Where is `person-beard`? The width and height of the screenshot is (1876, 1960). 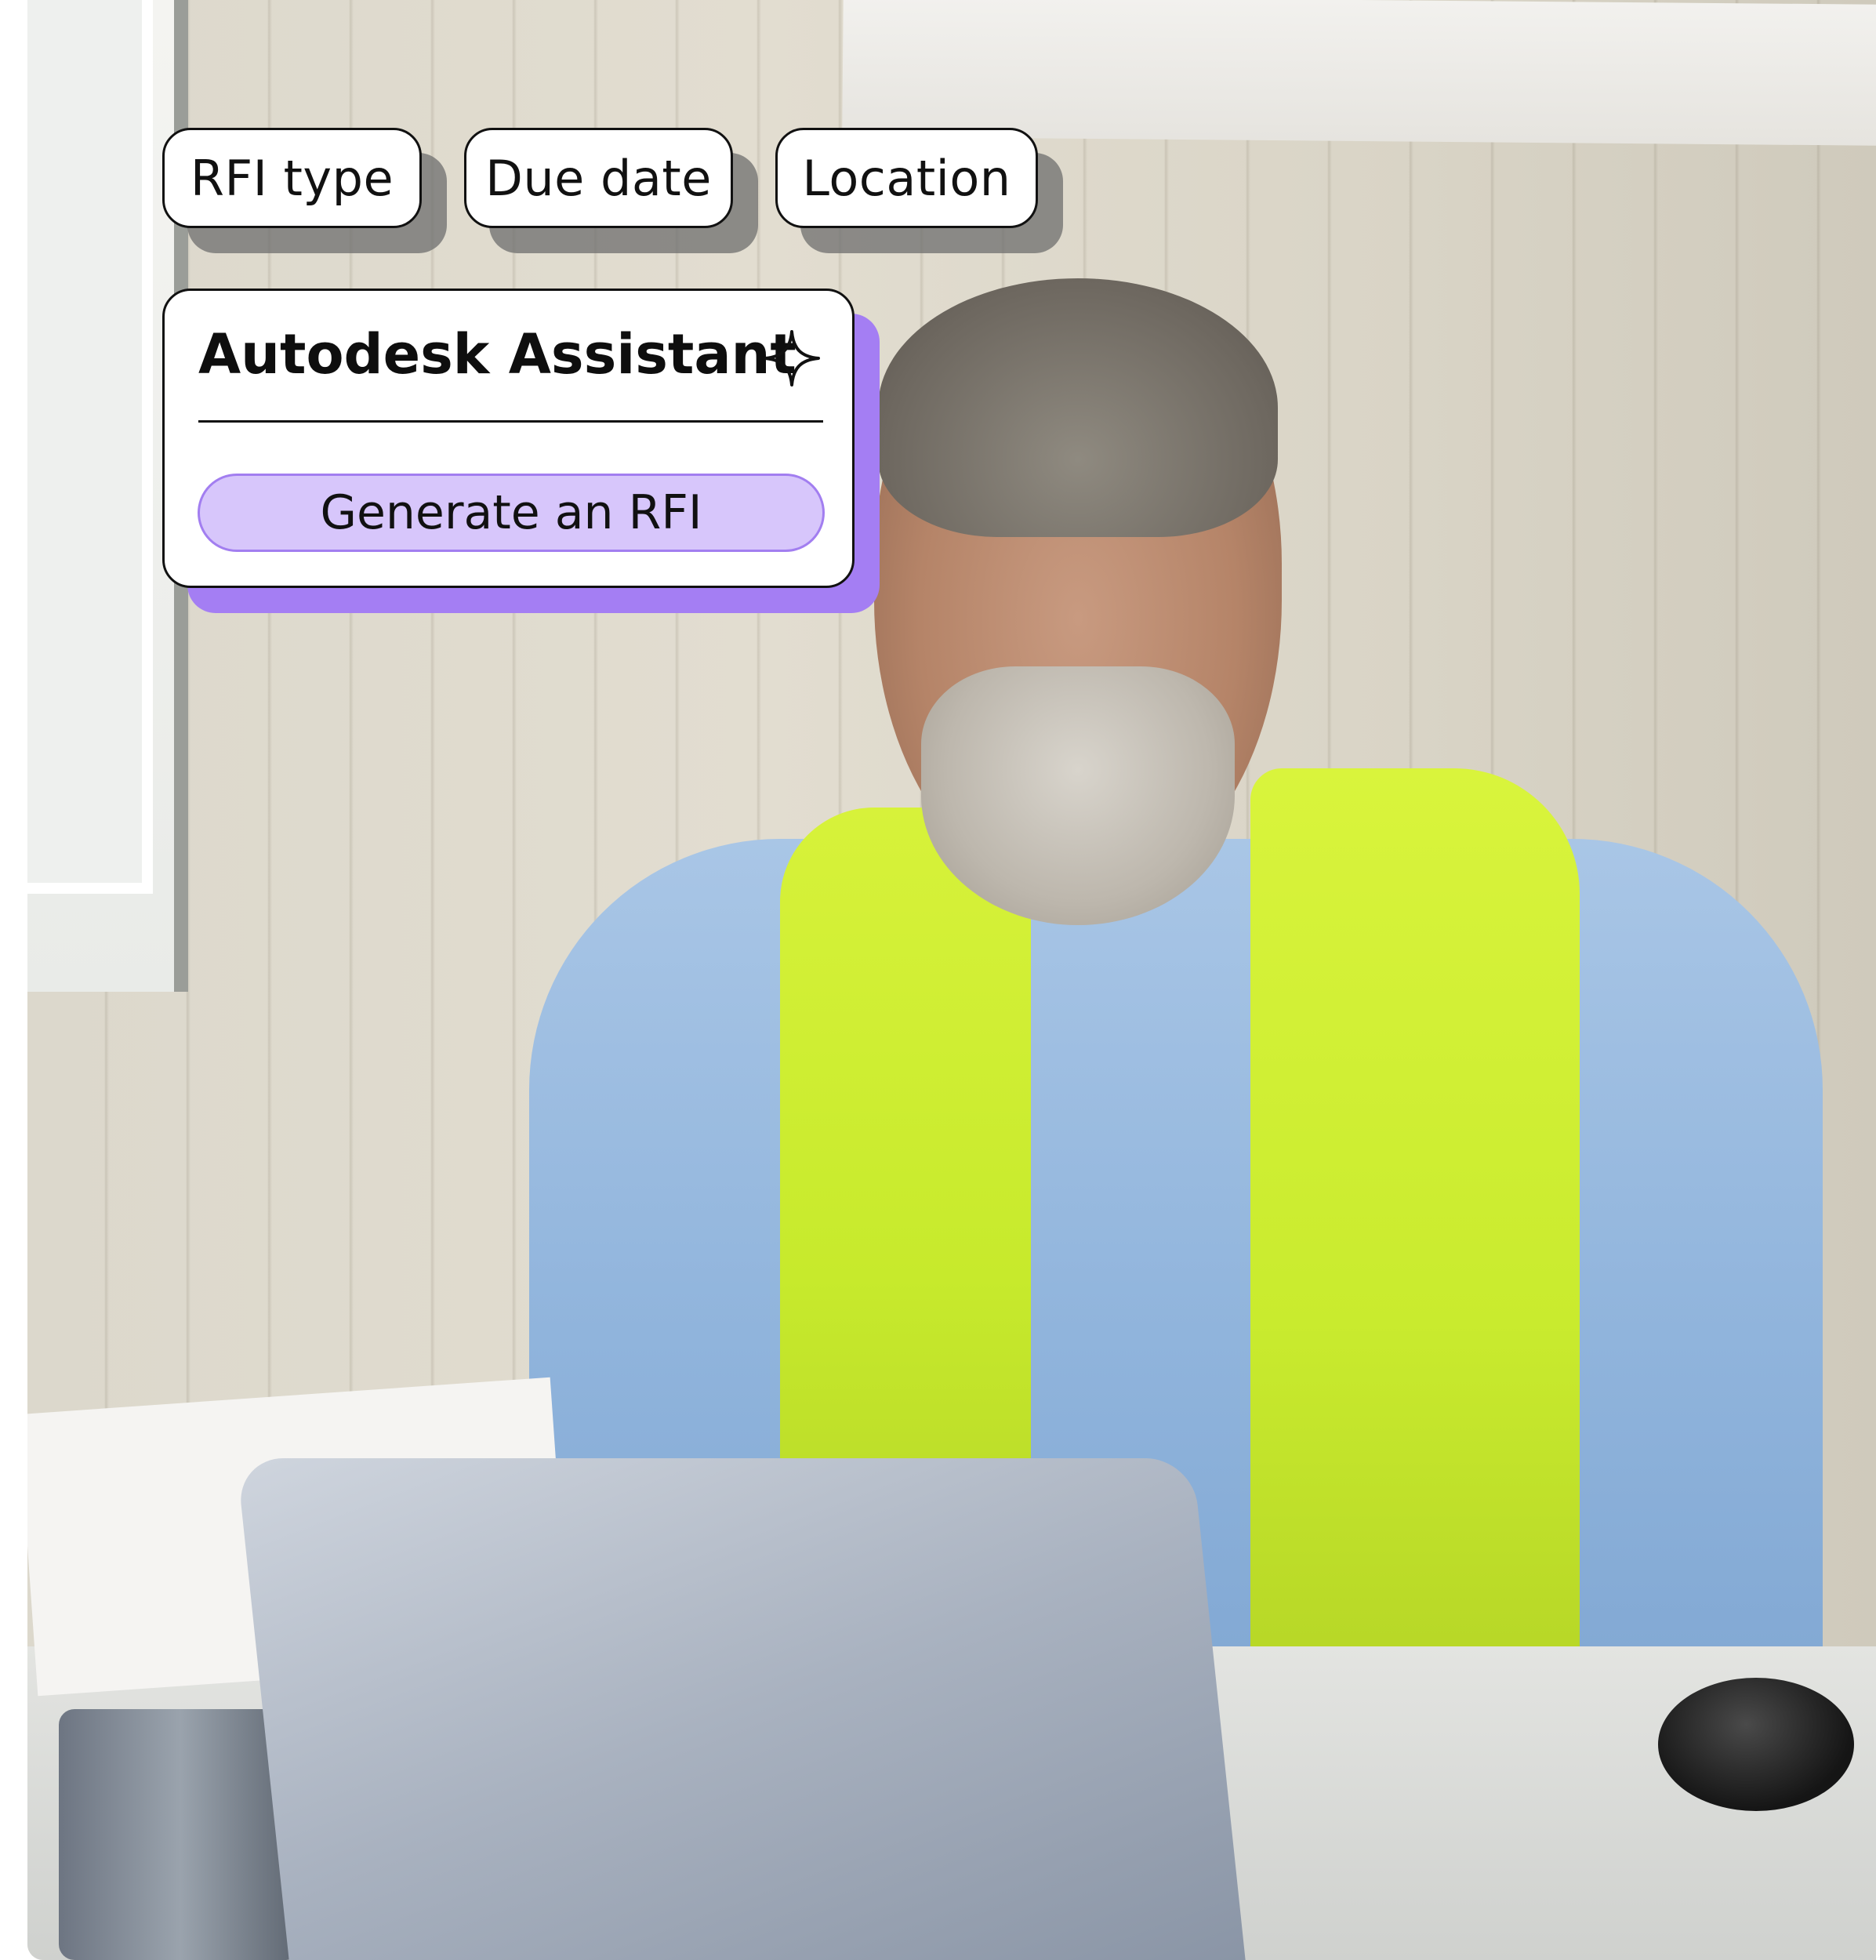
person-beard is located at coordinates (1078, 795).